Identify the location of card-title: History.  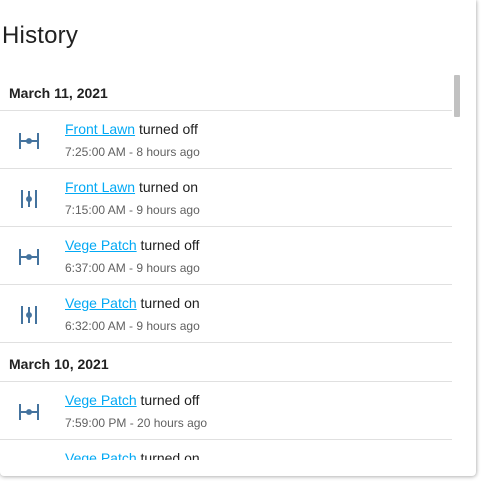
(40, 35).